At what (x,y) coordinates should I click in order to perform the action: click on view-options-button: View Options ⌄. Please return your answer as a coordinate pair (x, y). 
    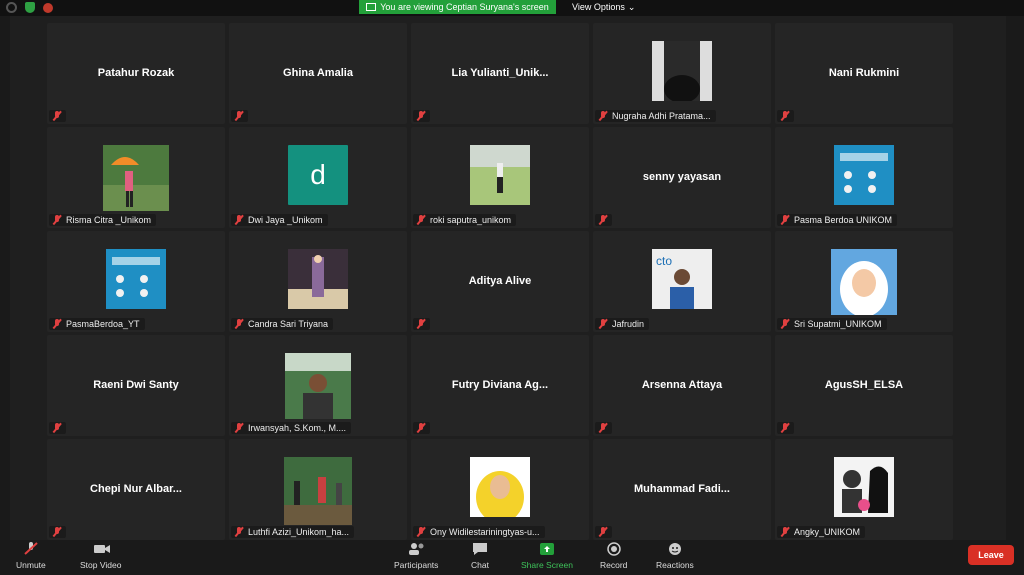
    Looking at the image, I should click on (609, 7).